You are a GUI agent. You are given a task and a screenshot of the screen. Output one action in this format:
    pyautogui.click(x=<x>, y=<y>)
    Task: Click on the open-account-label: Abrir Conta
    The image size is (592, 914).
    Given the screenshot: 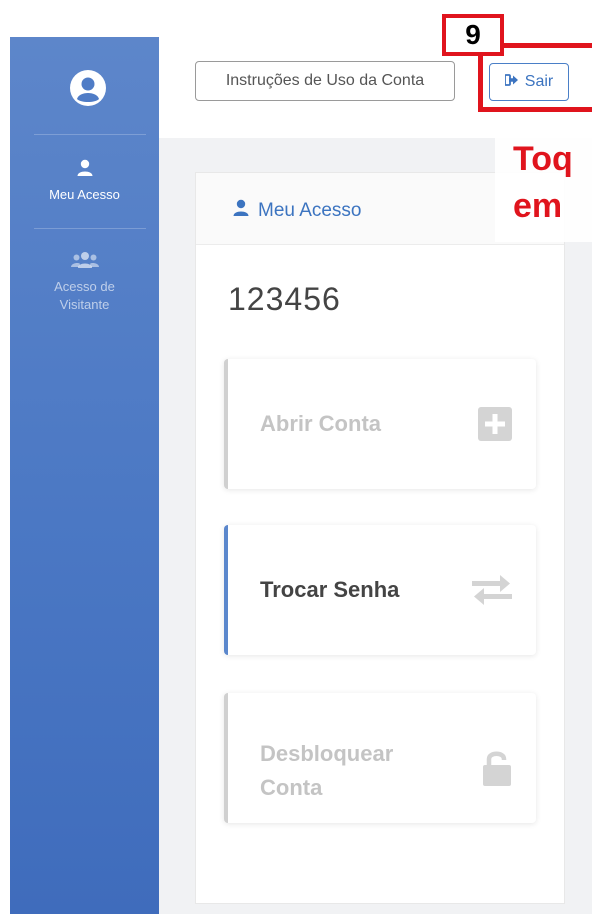 What is the action you would take?
    pyautogui.click(x=320, y=423)
    